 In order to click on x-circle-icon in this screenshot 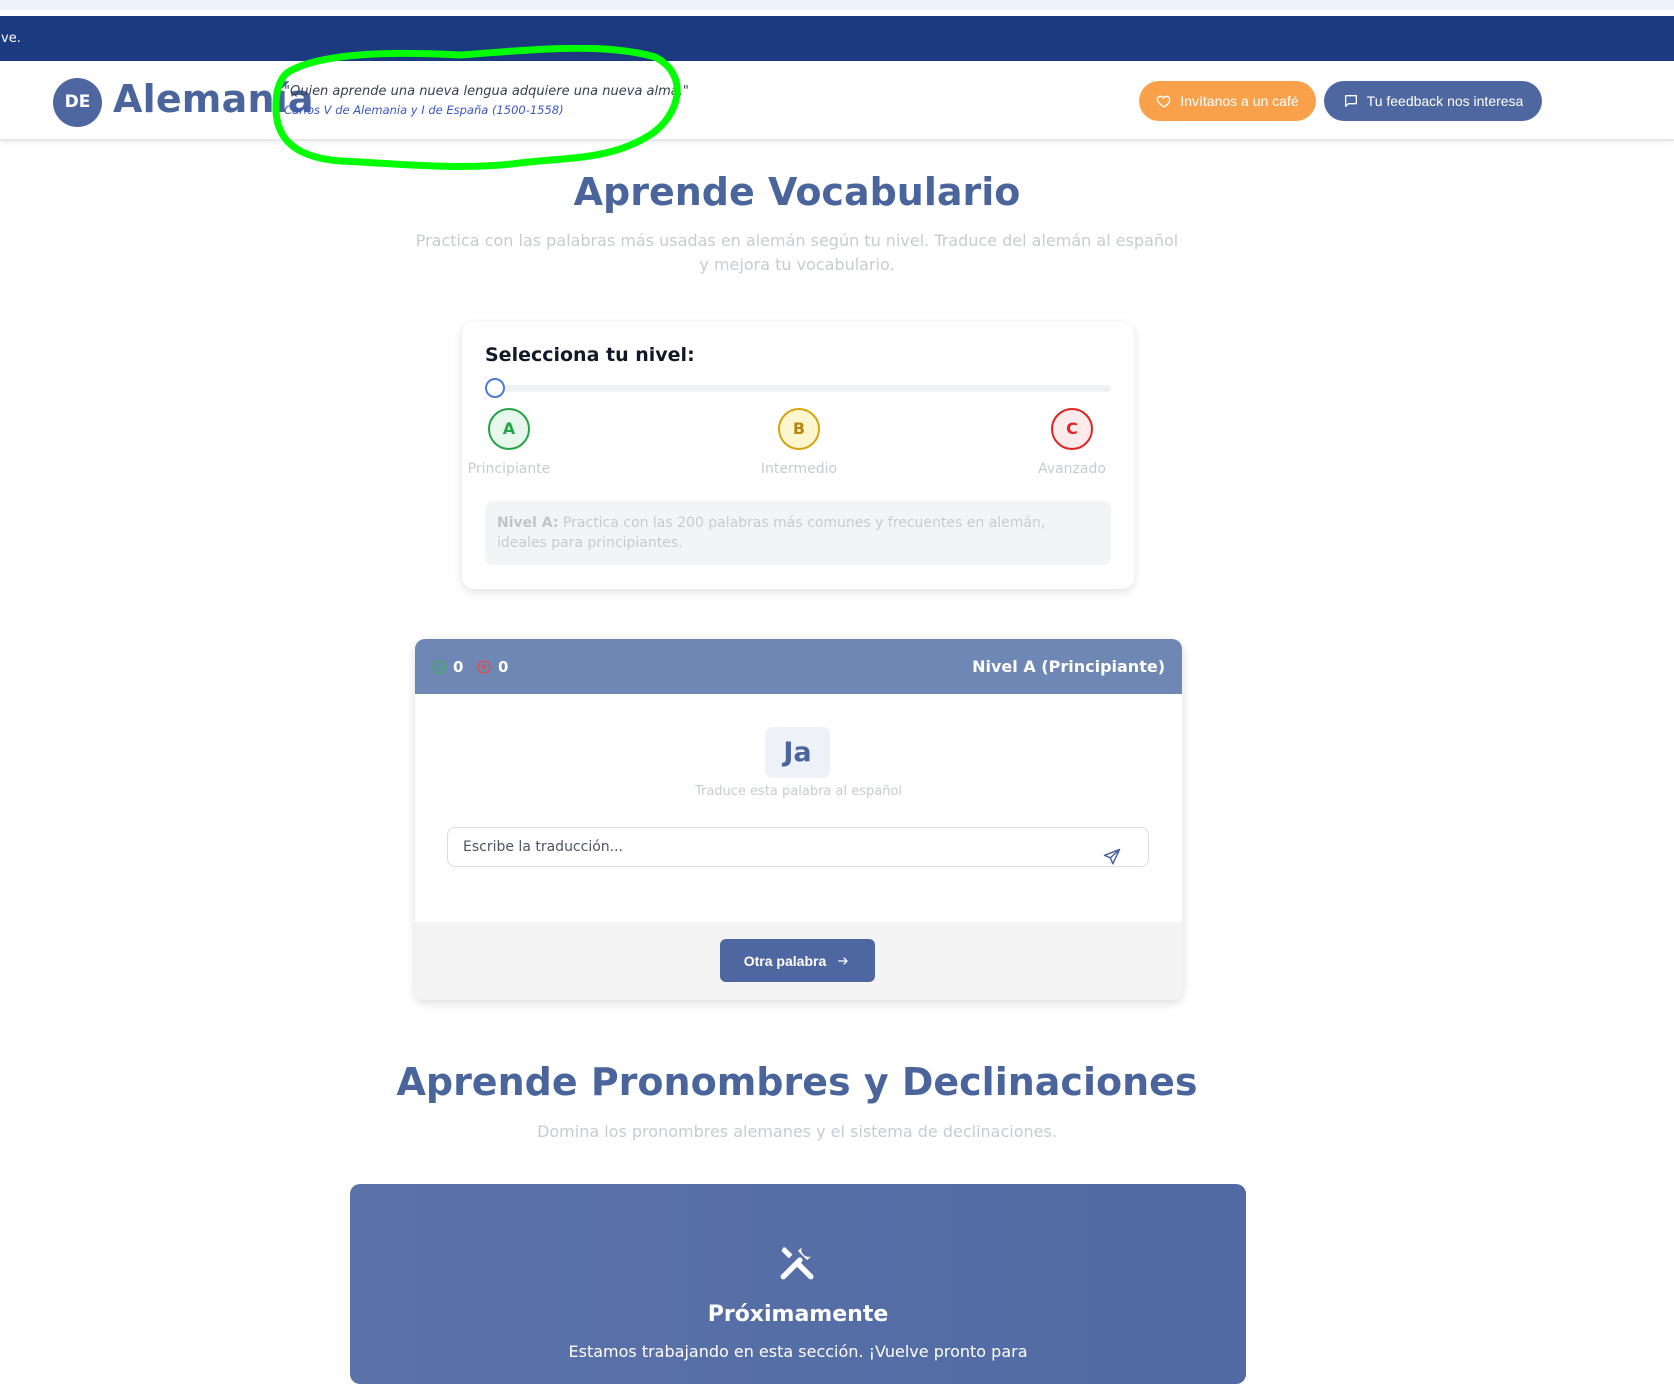, I will do `click(484, 667)`.